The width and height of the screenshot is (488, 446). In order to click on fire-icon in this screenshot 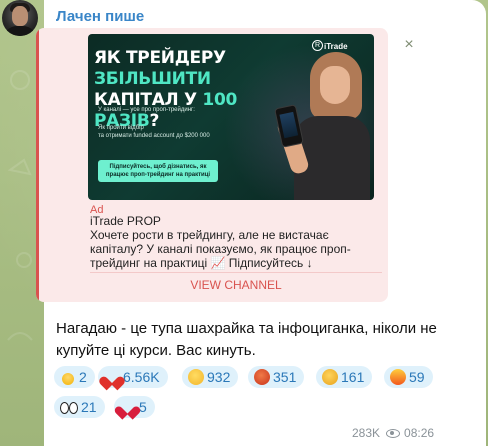, I will do `click(398, 377)`.